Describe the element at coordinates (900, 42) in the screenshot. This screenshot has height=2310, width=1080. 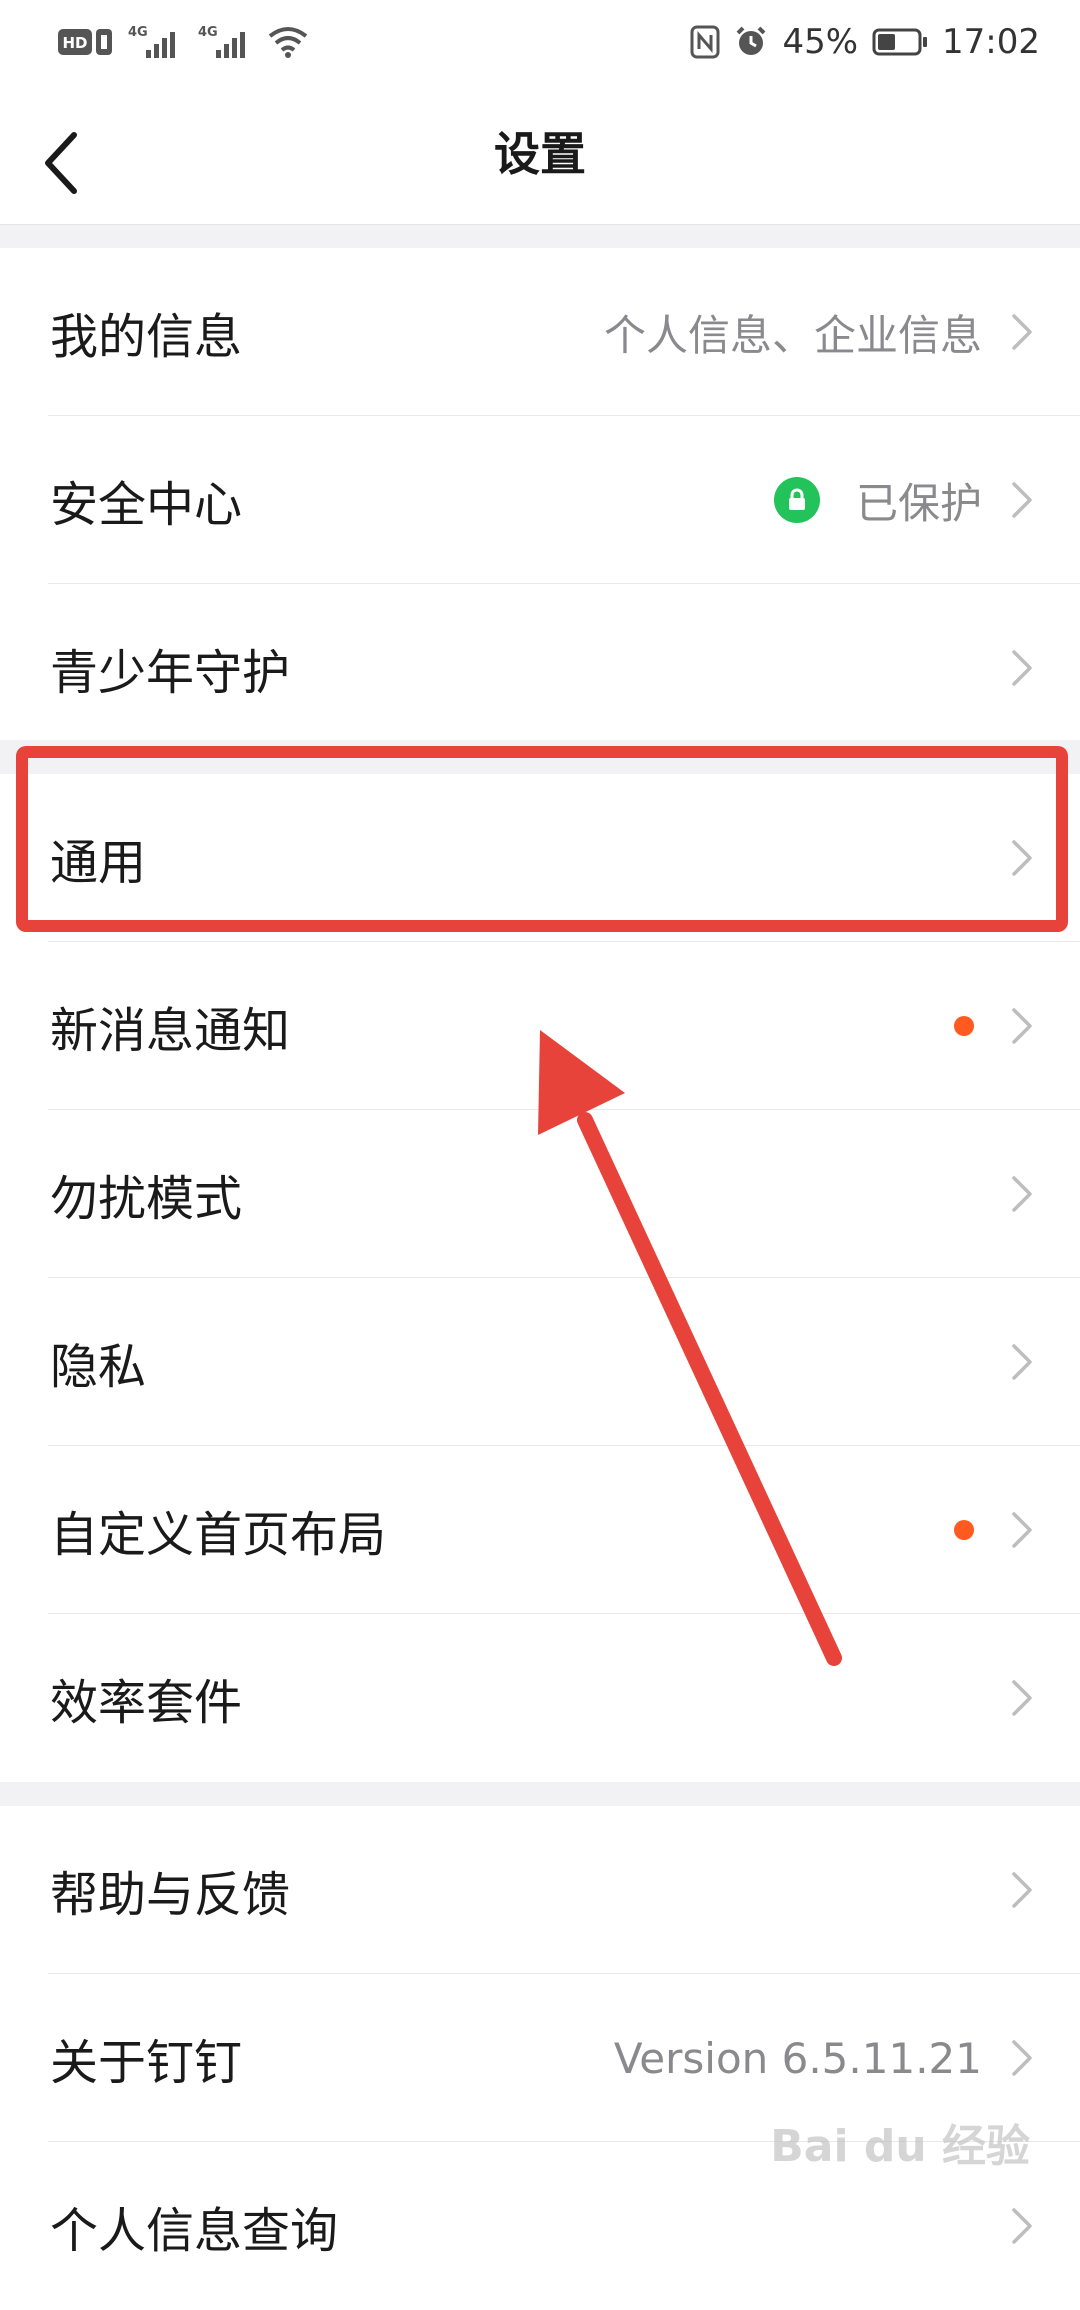
I see `battery-icon` at that location.